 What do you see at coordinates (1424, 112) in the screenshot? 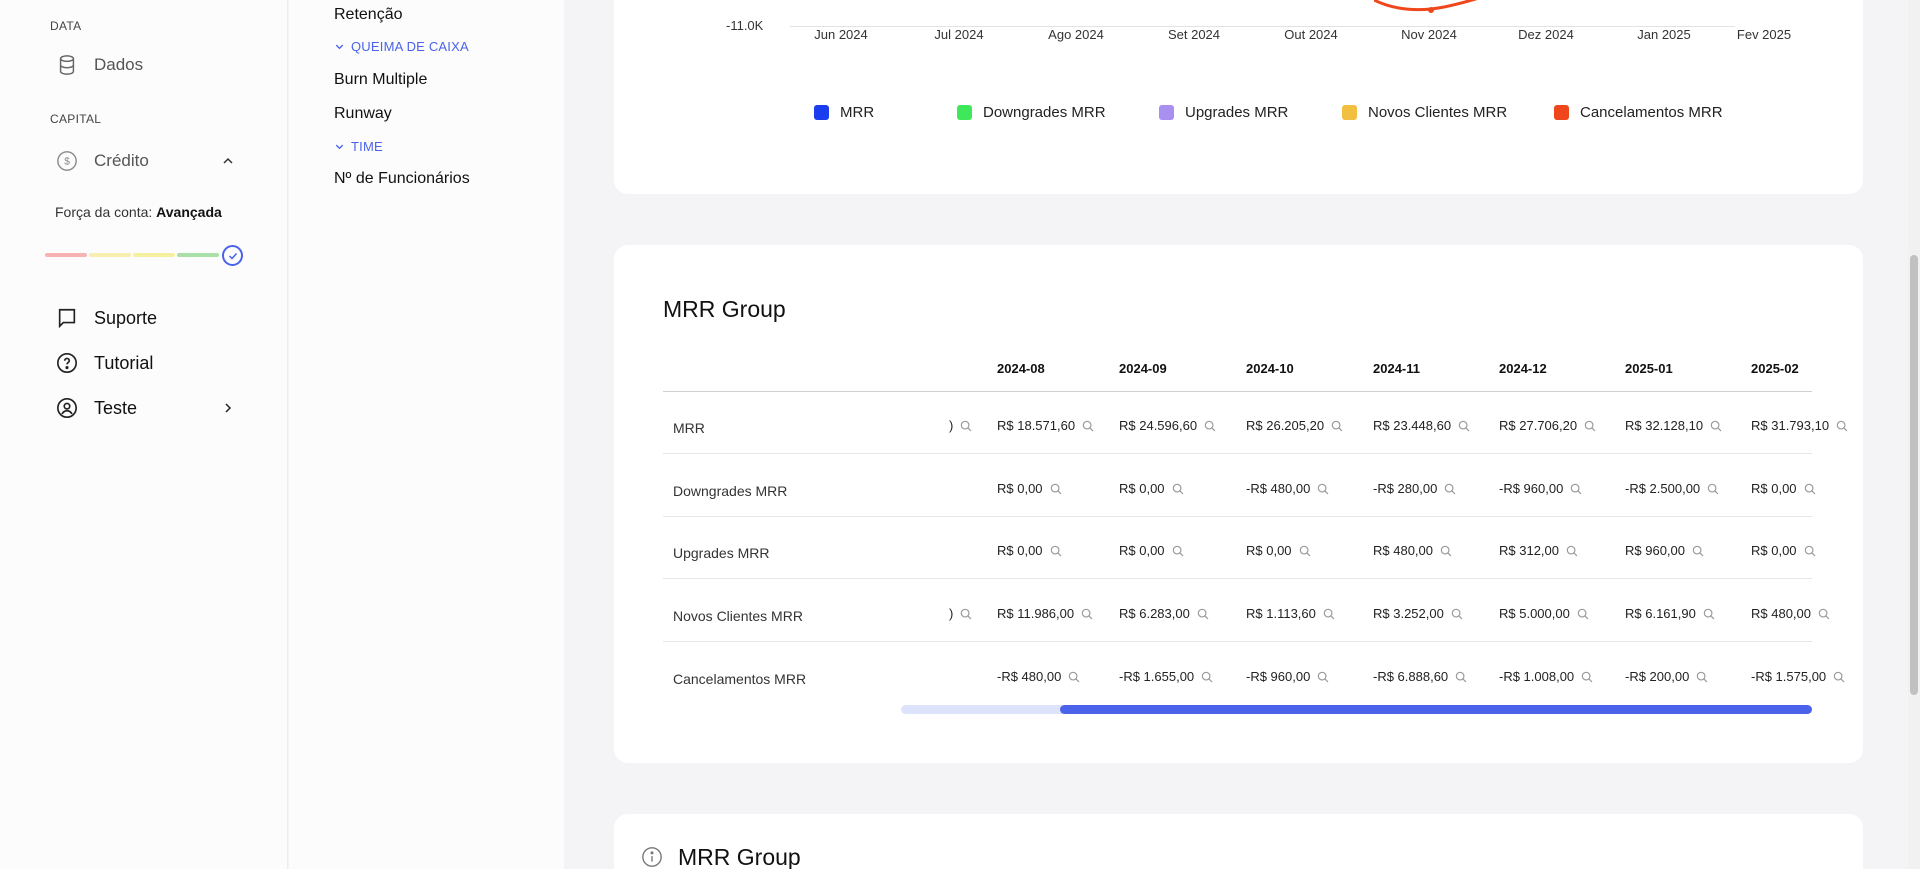
I see `legend-item: Novos Clientes MRR` at bounding box center [1424, 112].